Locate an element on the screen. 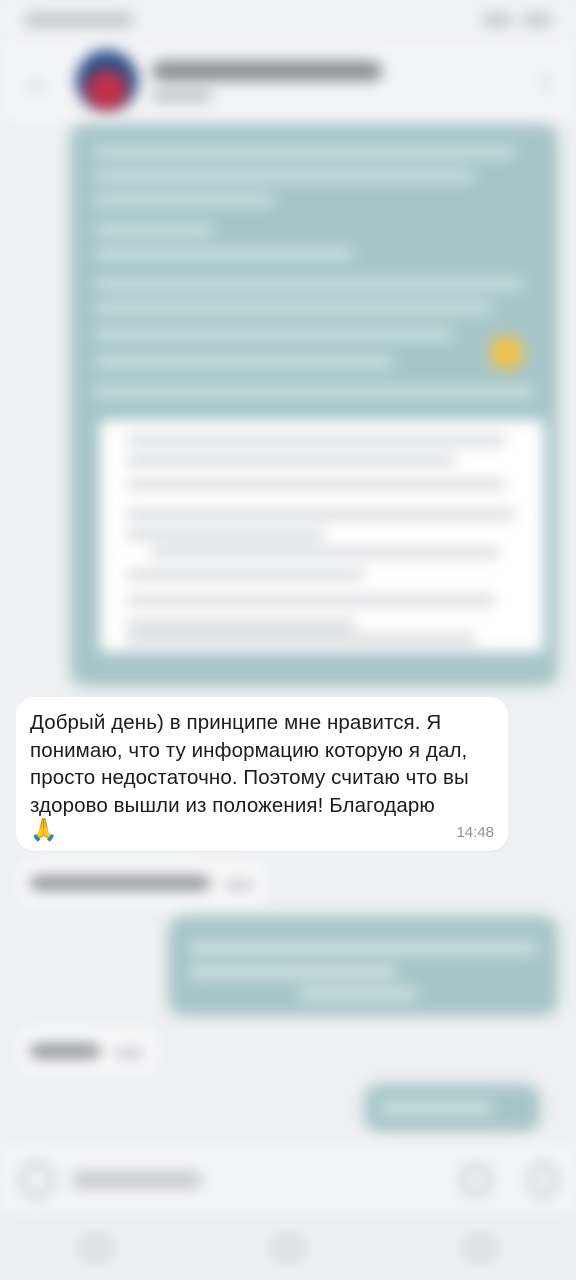 The width and height of the screenshot is (576, 1280). home-icon is located at coordinates (288, 1248).